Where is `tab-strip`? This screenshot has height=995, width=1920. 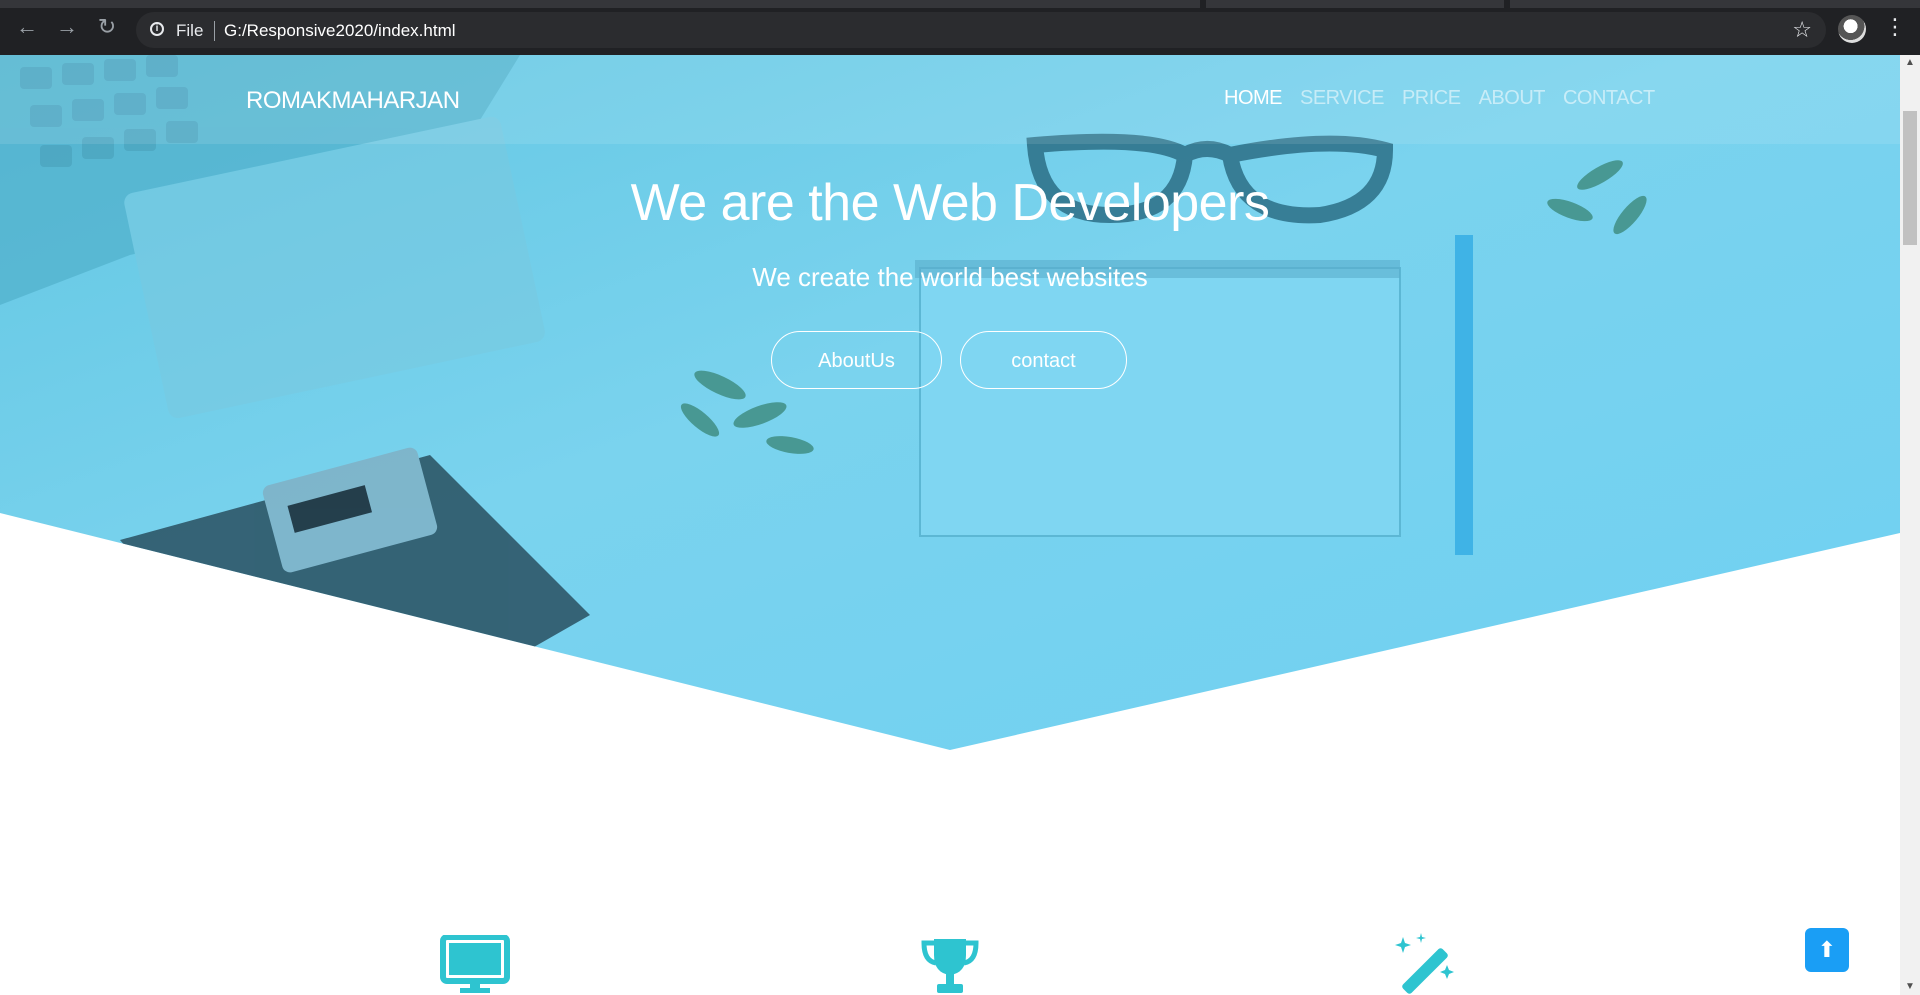 tab-strip is located at coordinates (960, 6).